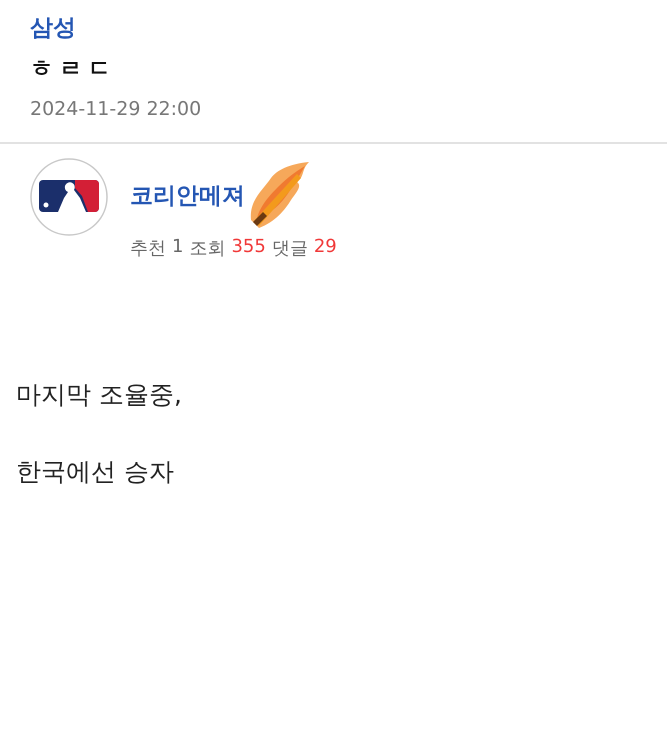  What do you see at coordinates (73, 69) in the screenshot?
I see `post-title: ㅎㄹㄷ` at bounding box center [73, 69].